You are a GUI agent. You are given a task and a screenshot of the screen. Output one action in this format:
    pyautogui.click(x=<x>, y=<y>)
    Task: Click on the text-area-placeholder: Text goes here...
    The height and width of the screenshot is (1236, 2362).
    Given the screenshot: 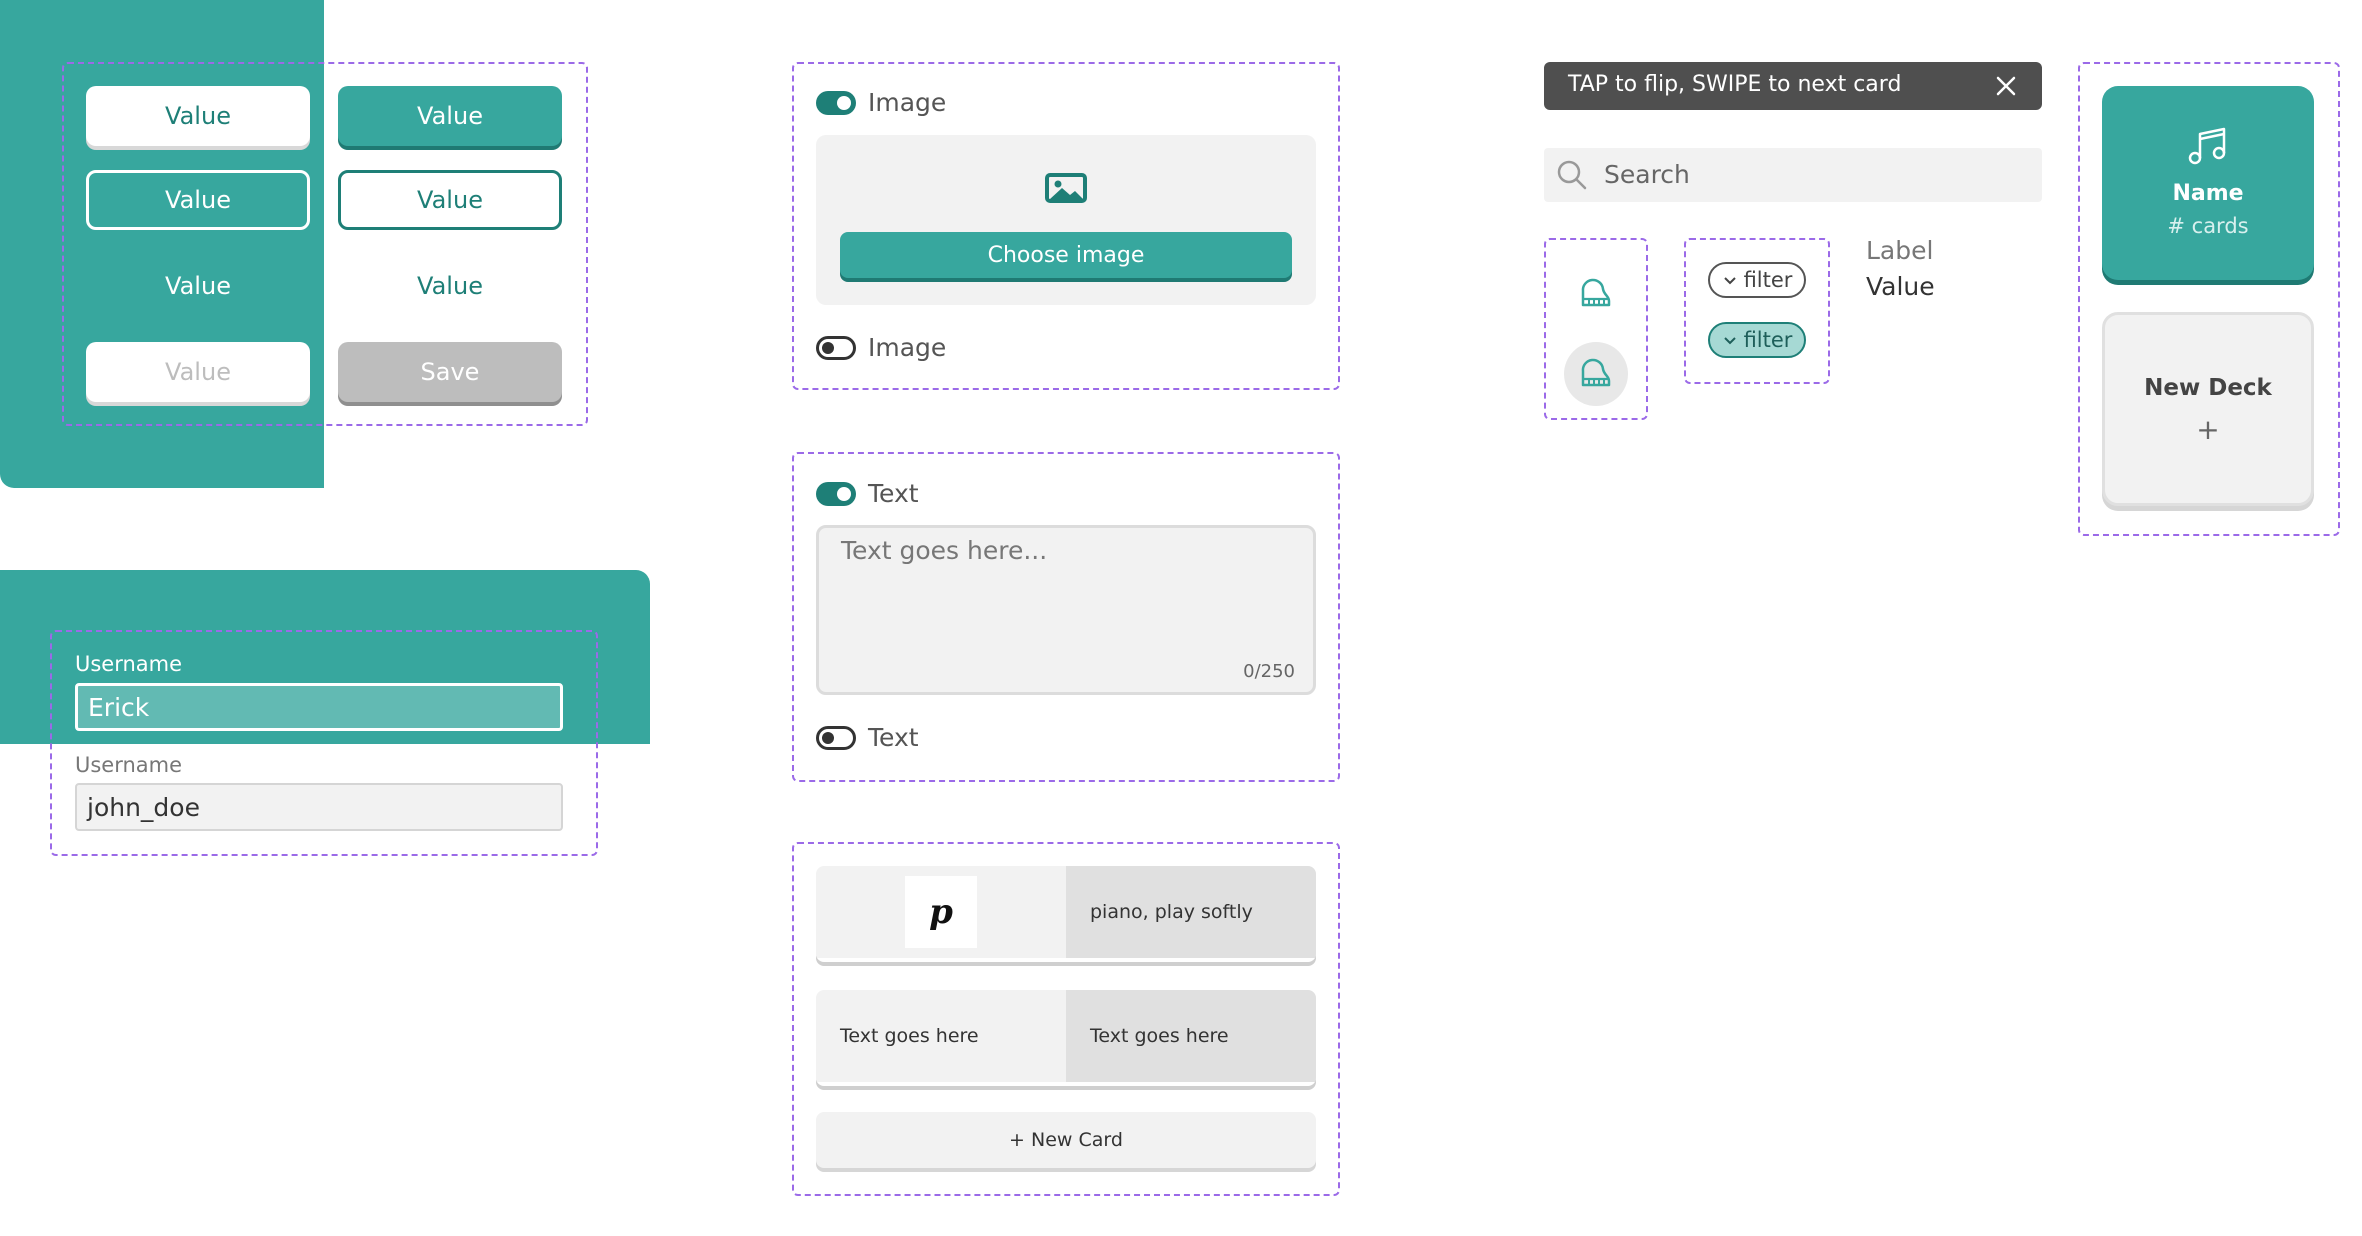 What is the action you would take?
    pyautogui.click(x=944, y=550)
    